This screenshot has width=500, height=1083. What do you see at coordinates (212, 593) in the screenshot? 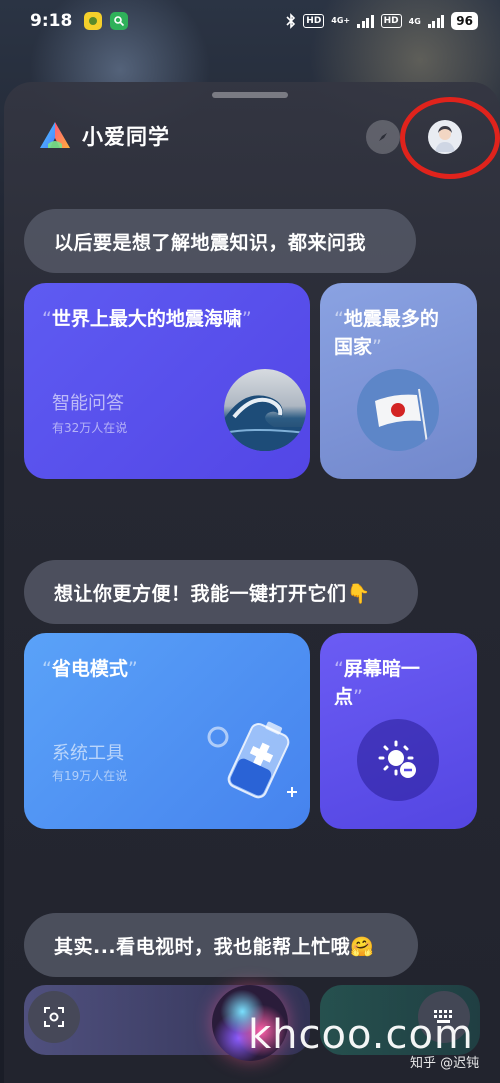
I see `prompt-text: 想让你更方便！我能一键打开它们👇` at bounding box center [212, 593].